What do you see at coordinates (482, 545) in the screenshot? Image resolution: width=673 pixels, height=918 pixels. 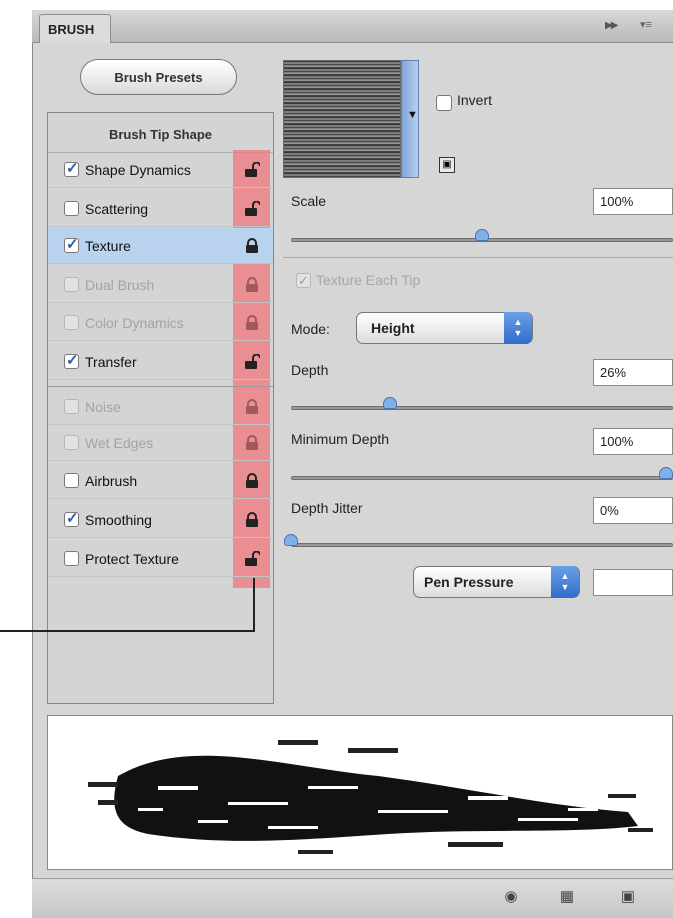 I see `depth-jitter-slider-track` at bounding box center [482, 545].